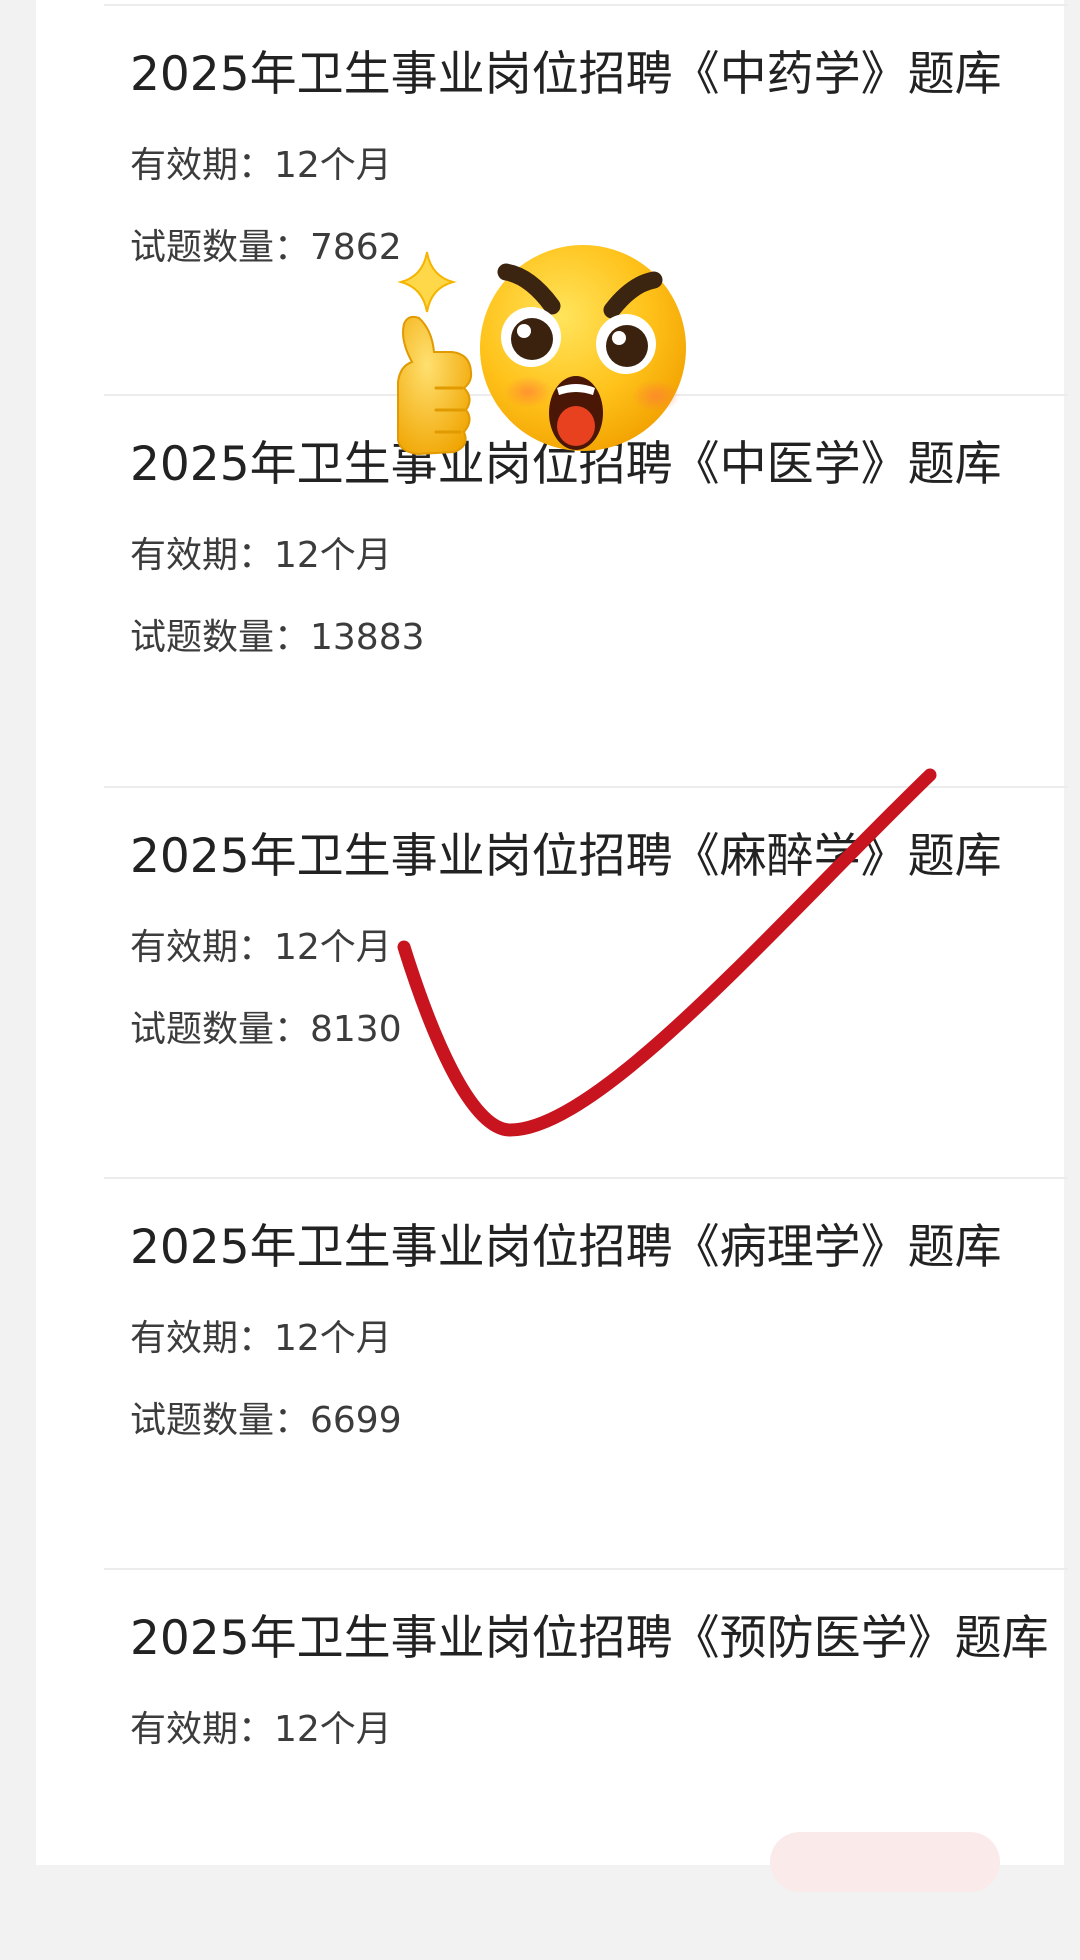  I want to click on exam-bank-title: 2025年卫生事业岗位招聘《麻醉学》题库, so click(566, 856).